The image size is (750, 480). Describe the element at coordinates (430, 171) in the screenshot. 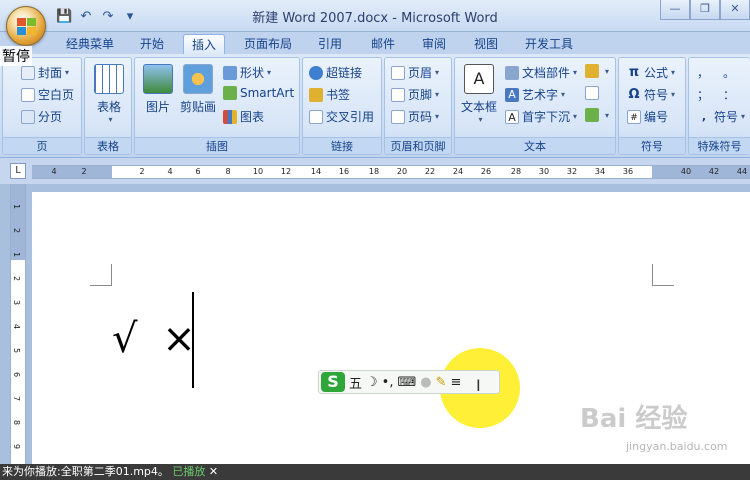

I see `ruler-tick-label: 22` at that location.